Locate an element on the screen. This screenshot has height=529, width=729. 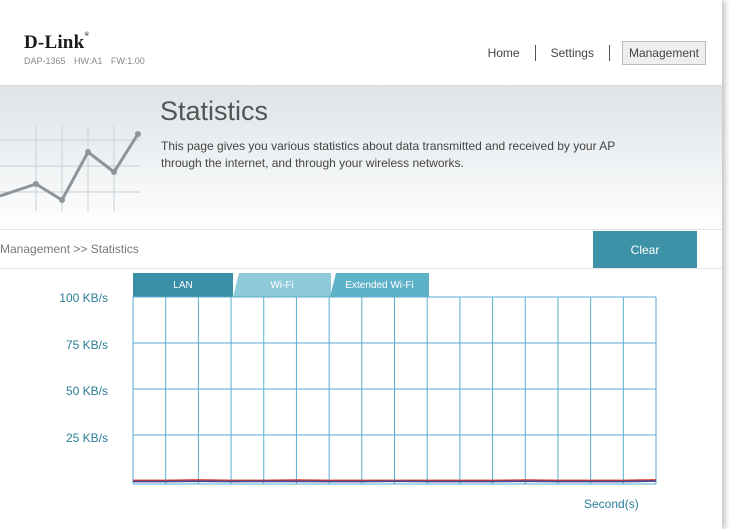
x-axis-unit-label: Second(s) is located at coordinates (611, 504).